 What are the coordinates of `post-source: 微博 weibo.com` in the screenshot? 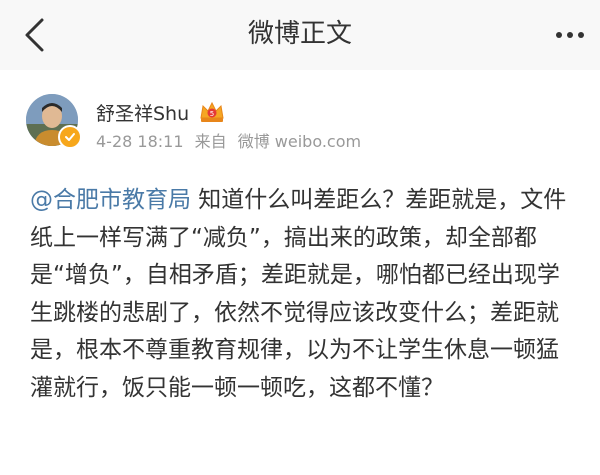 It's located at (299, 141).